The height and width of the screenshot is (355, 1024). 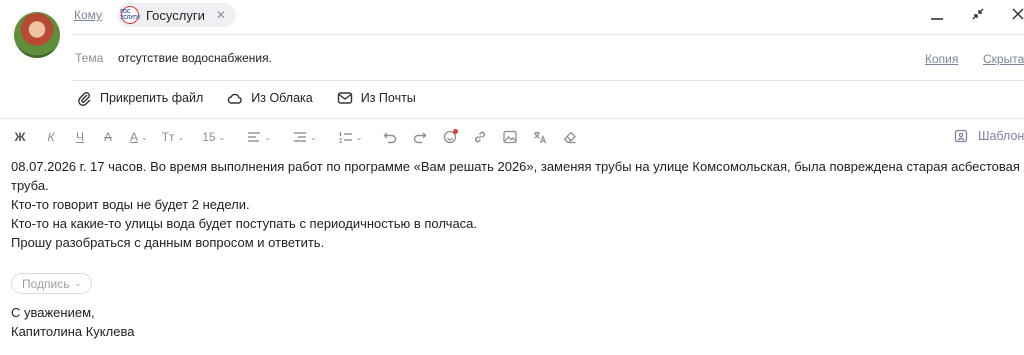 I want to click on from-cloud-button: Из Облака, so click(x=270, y=98).